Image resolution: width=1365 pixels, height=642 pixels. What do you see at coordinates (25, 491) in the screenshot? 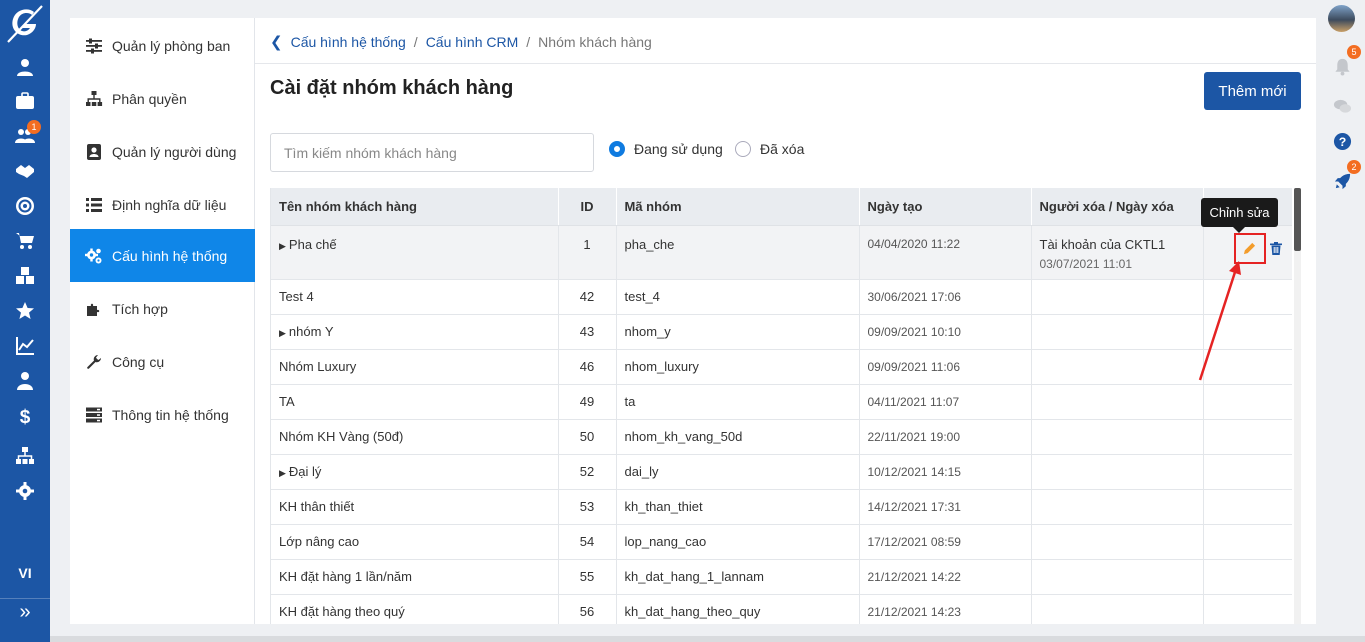
I see `gear-icon` at bounding box center [25, 491].